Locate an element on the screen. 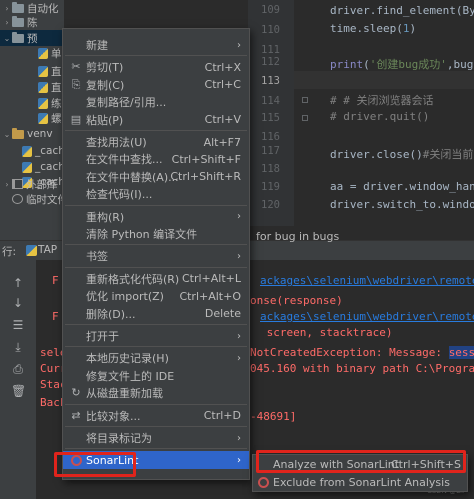 The width and height of the screenshot is (474, 499). menu-item: 本地历史记录(H) › is located at coordinates (156, 358).